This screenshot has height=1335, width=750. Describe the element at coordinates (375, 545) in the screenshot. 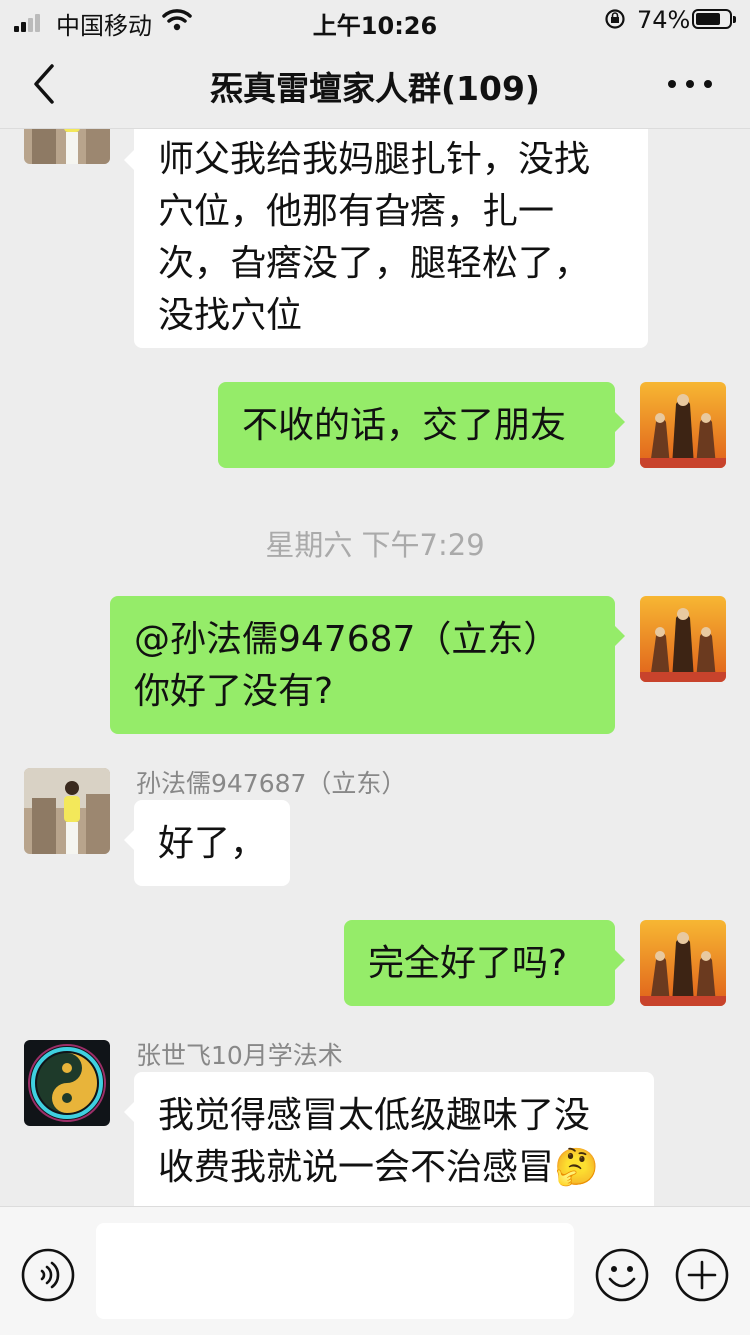

I see `timestamp-divider: 星期六 下午7:29` at that location.